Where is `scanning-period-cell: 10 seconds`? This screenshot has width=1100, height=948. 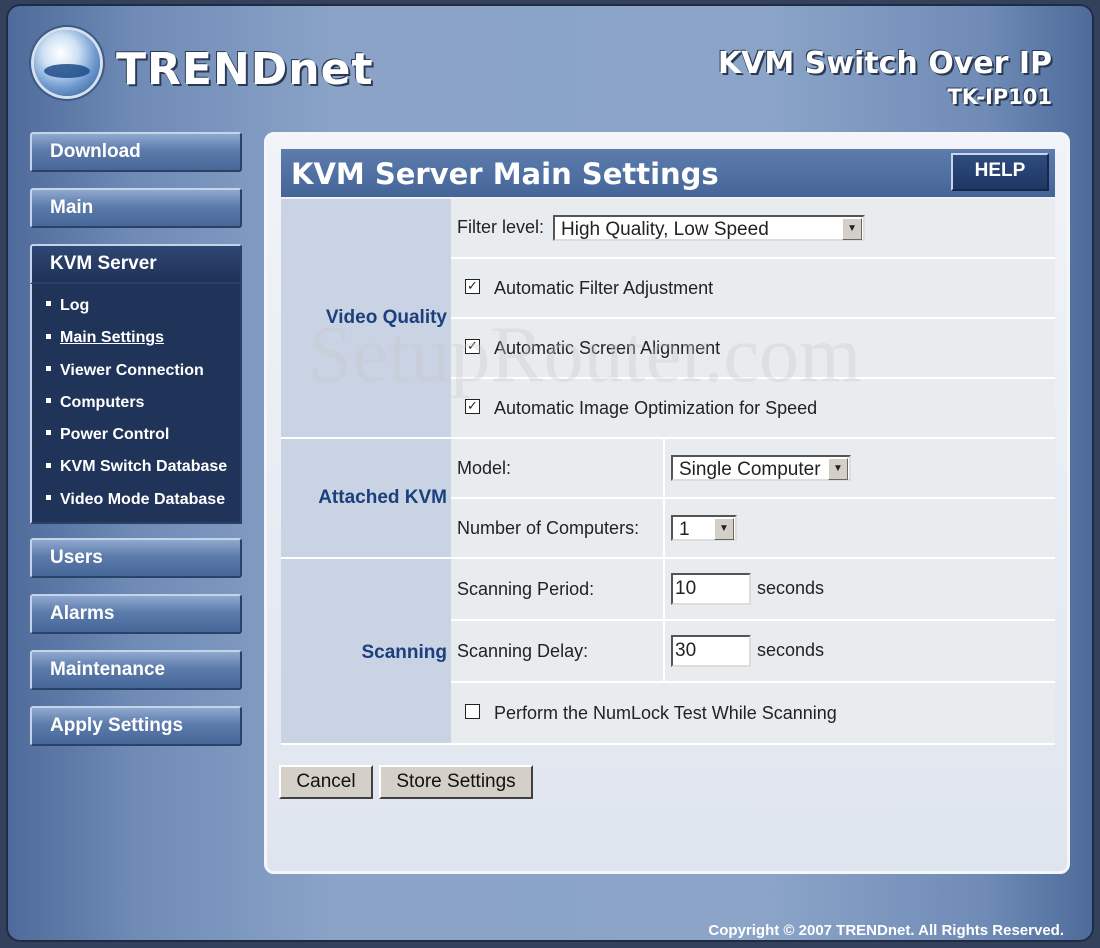
scanning-period-cell: 10 seconds is located at coordinates (859, 589).